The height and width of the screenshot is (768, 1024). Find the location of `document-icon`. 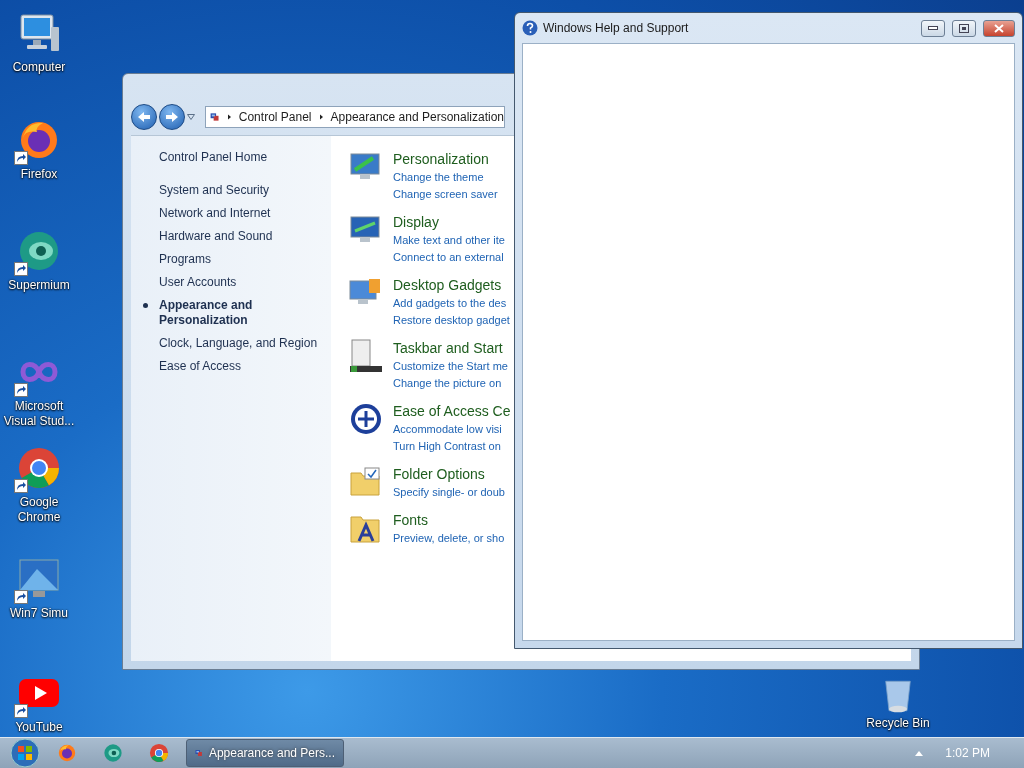

document-icon is located at coordinates (366, 356).